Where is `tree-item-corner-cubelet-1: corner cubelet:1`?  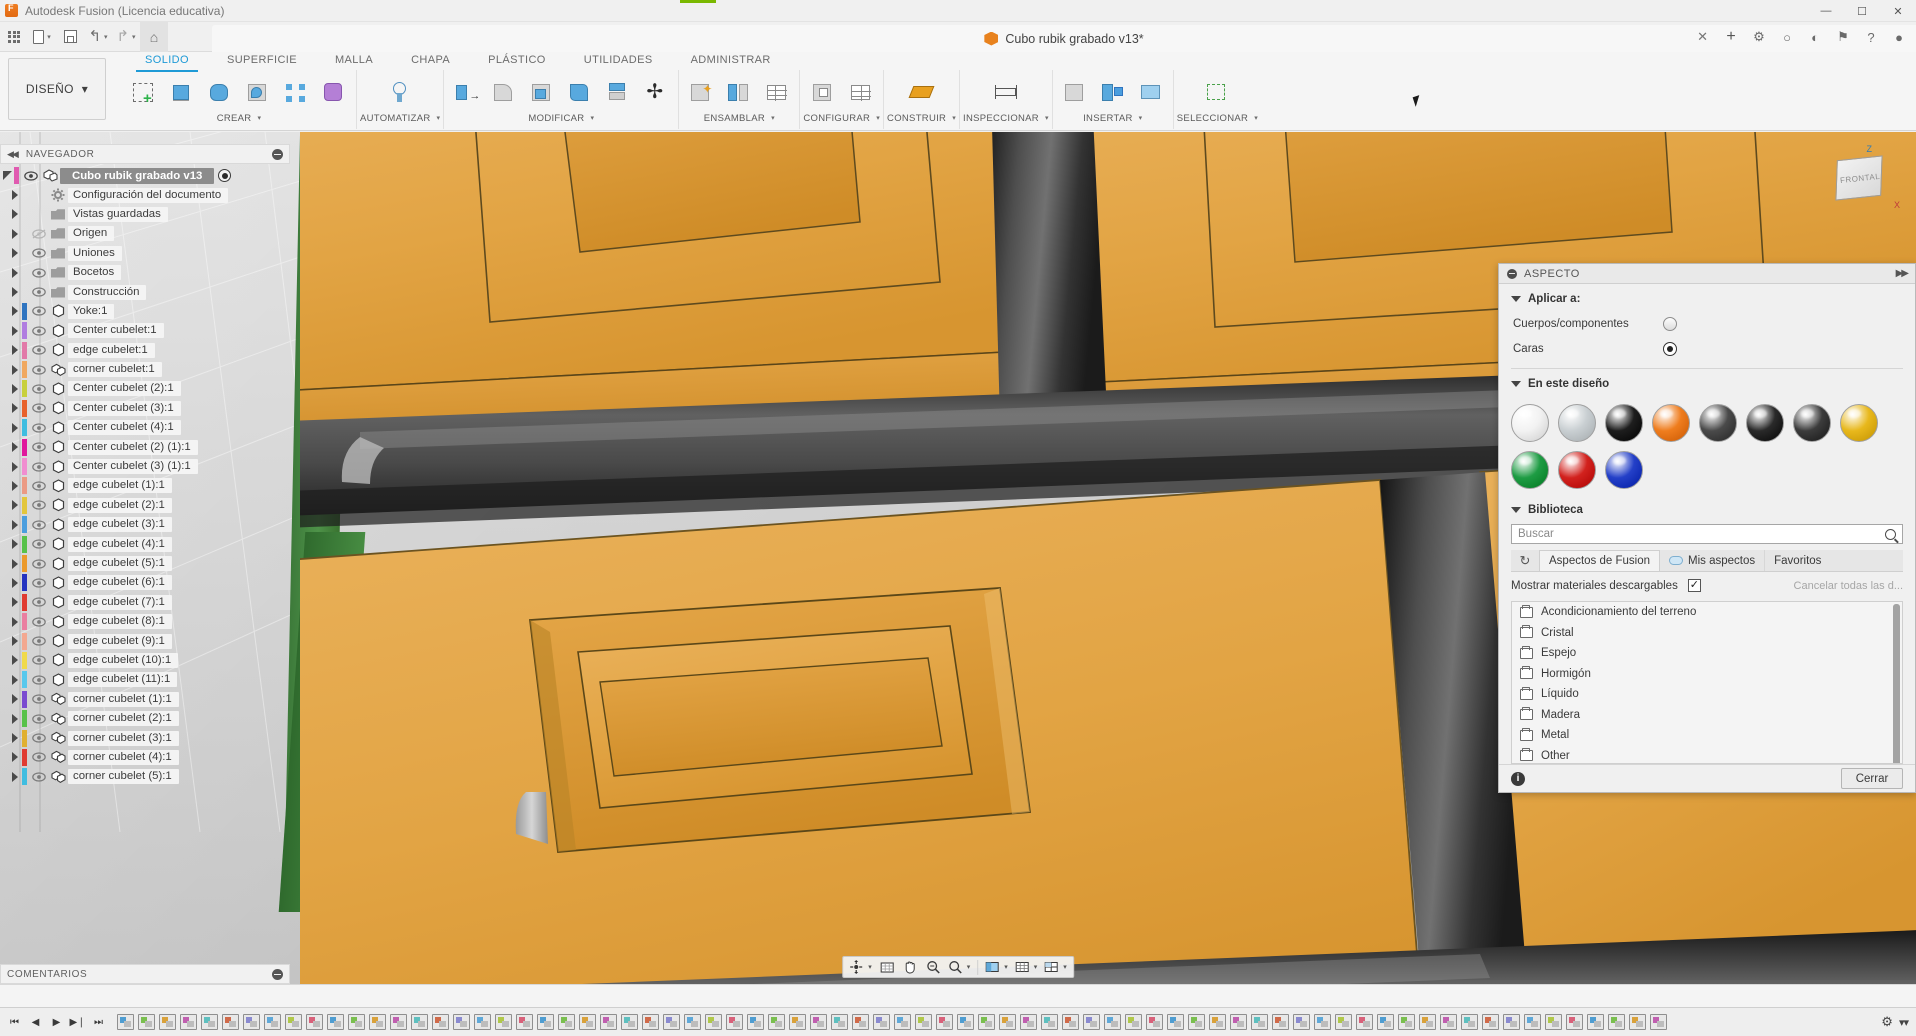 tree-item-corner-cubelet-1: corner cubelet:1 is located at coordinates (150, 369).